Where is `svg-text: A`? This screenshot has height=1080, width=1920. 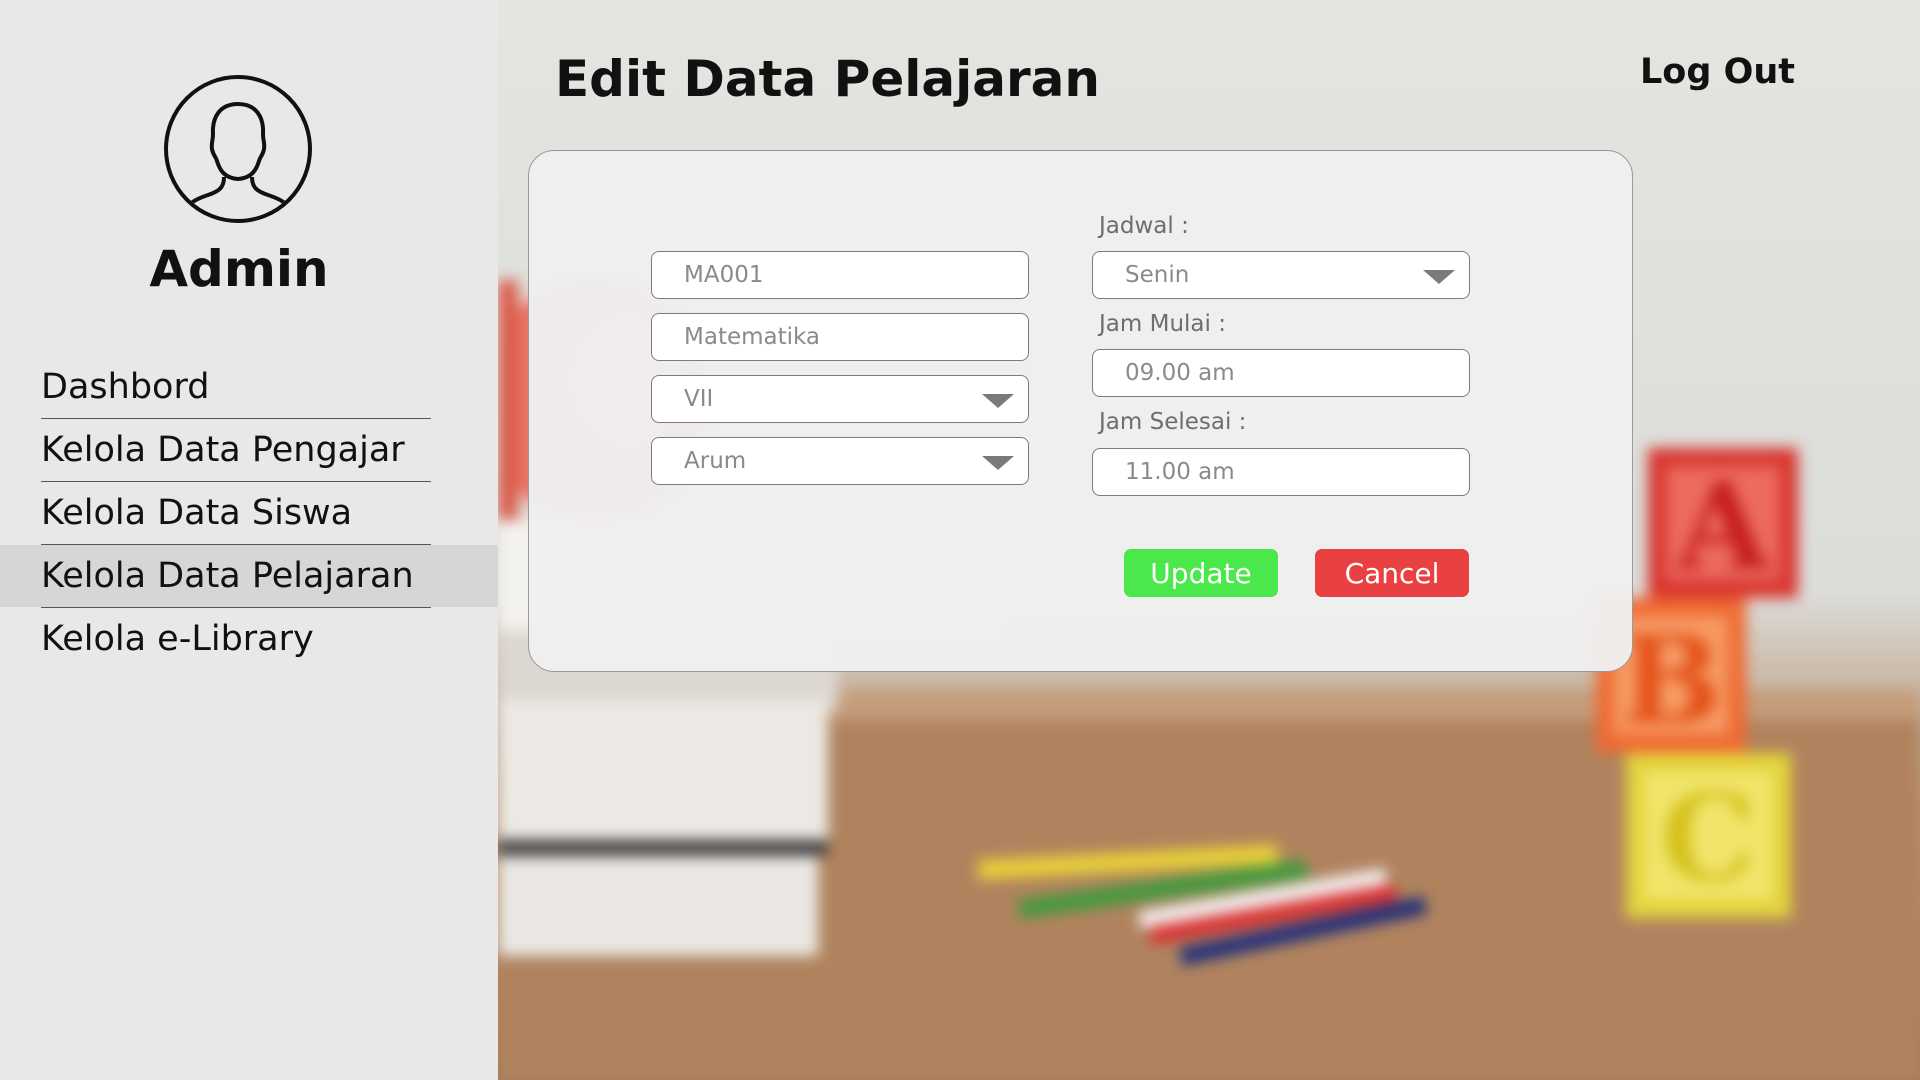 svg-text: A is located at coordinates (1723, 526).